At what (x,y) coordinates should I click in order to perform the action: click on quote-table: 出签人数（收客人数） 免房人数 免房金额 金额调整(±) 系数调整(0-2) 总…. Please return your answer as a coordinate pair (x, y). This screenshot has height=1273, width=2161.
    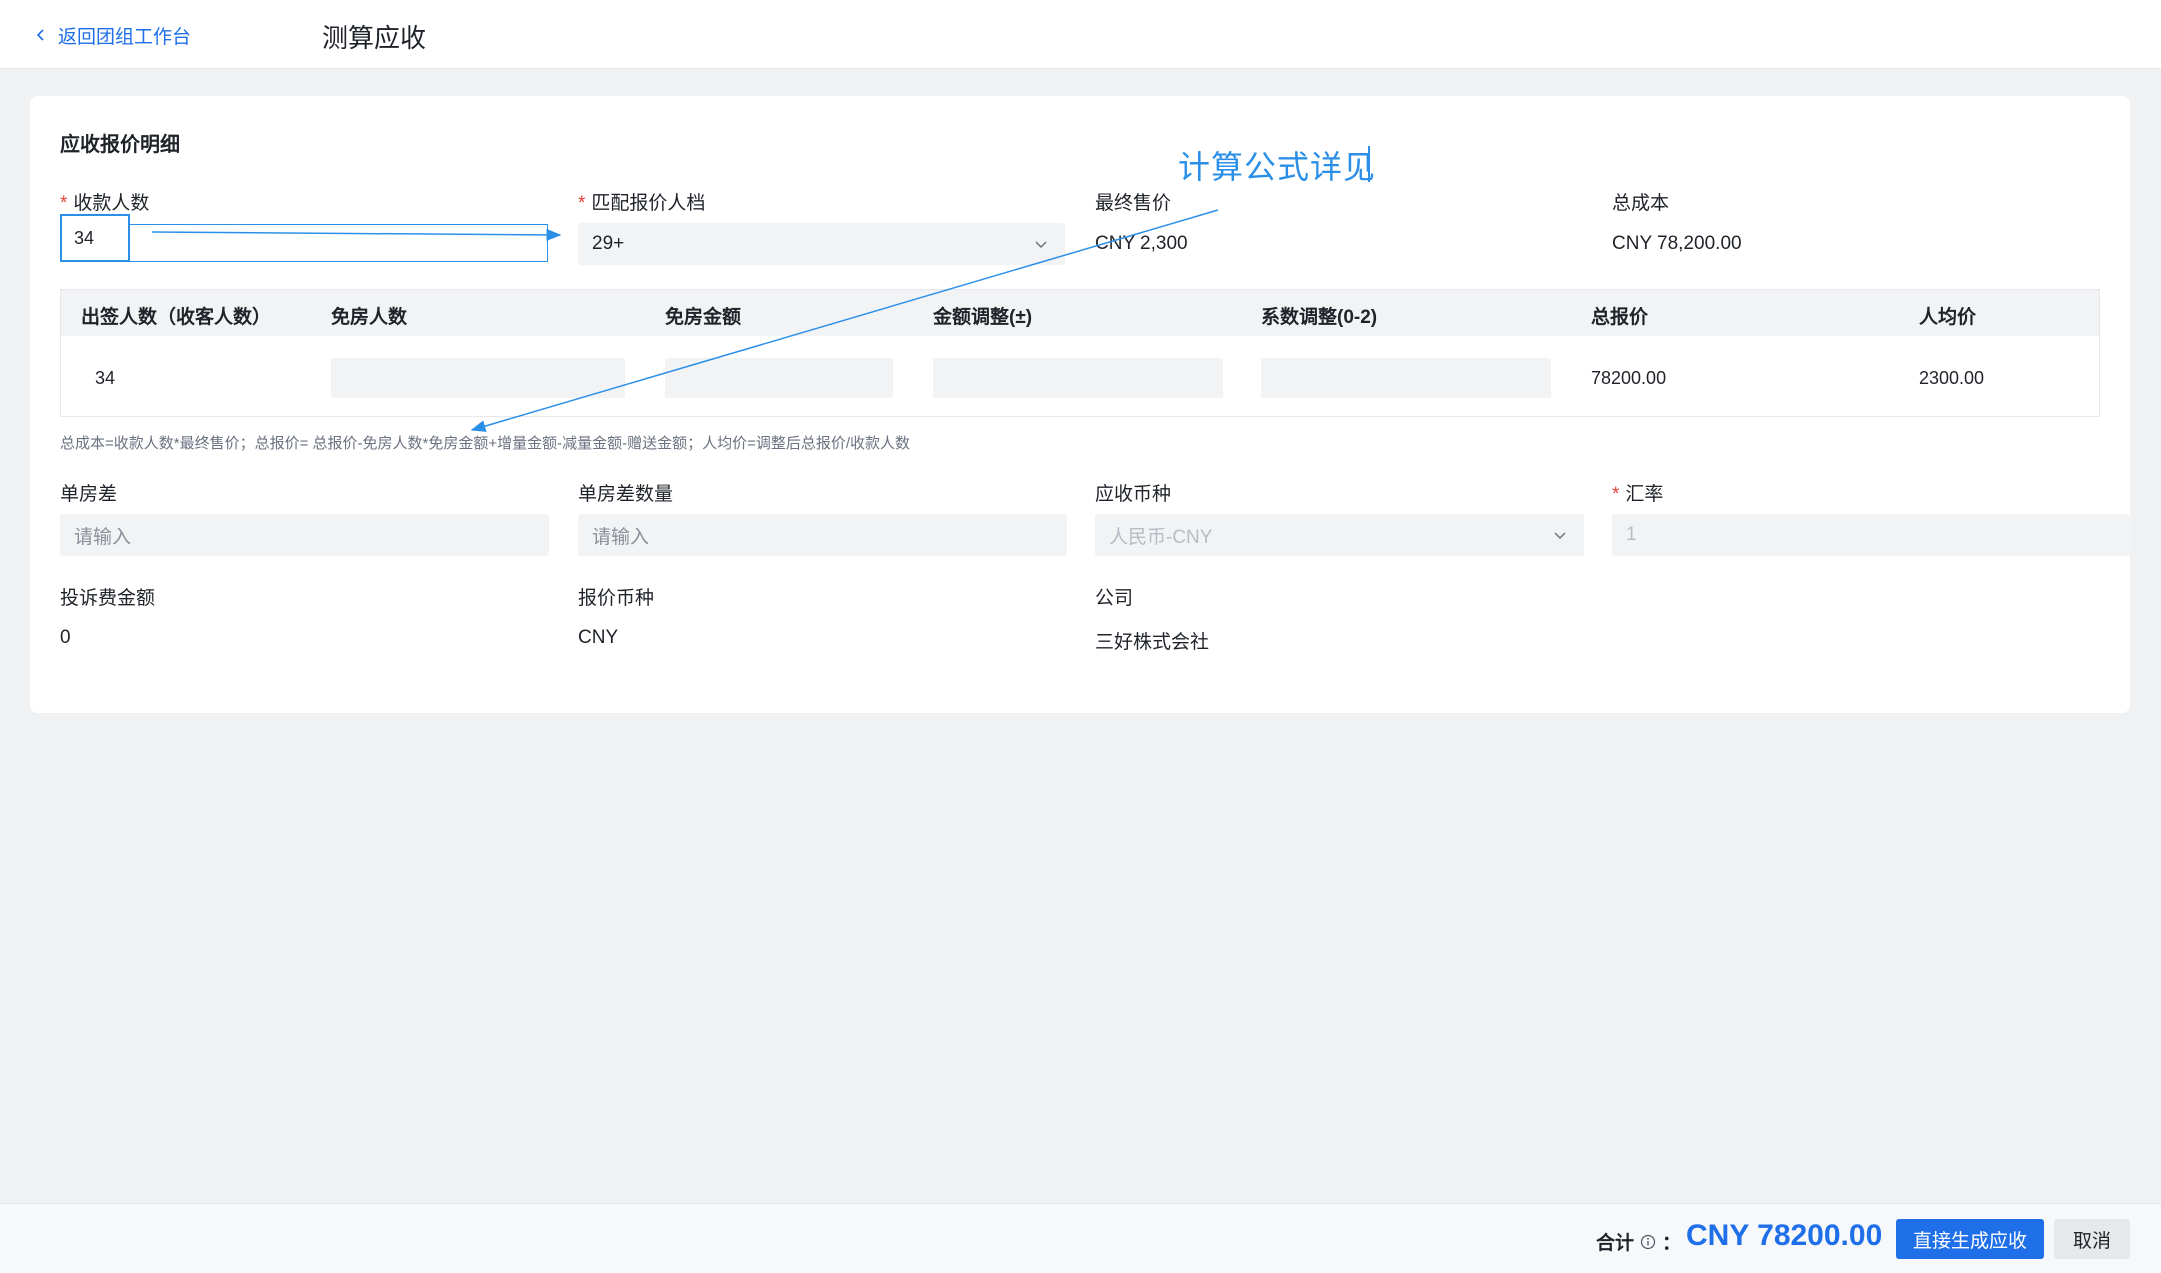
    Looking at the image, I should click on (1080, 353).